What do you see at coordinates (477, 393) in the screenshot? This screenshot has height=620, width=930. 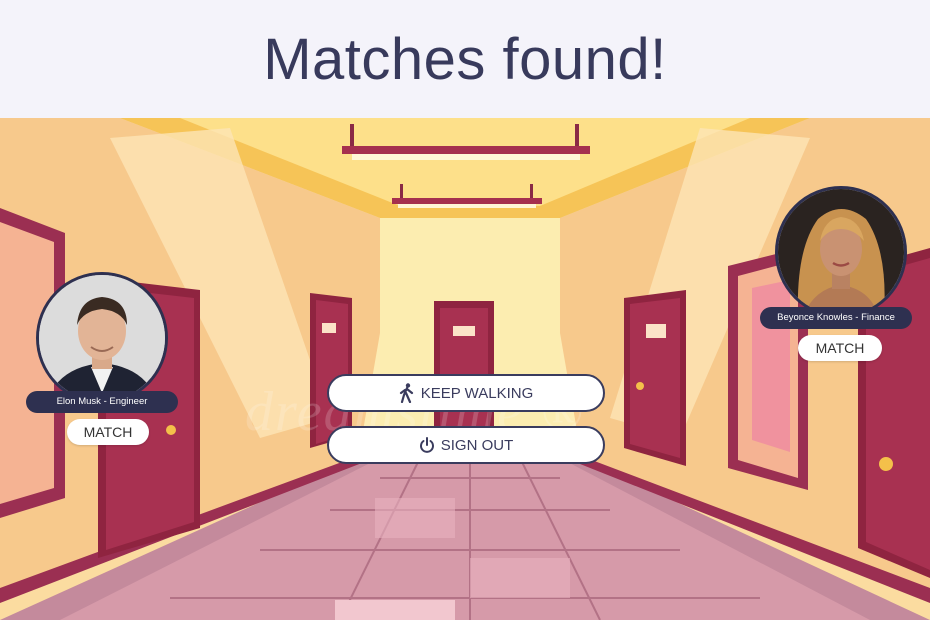 I see `keep-walking-label: KEEP WALKING` at bounding box center [477, 393].